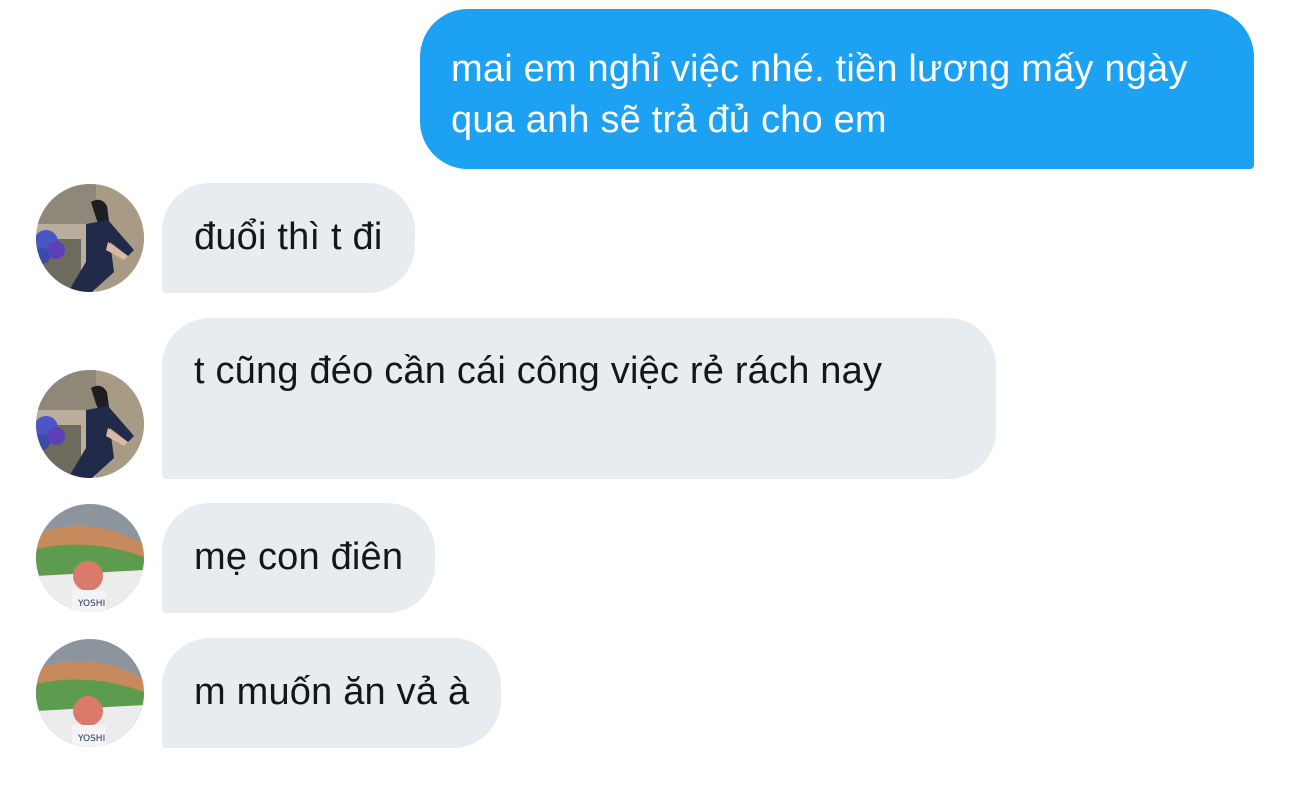  I want to click on received-message-text: mẹ con điên, so click(299, 557).